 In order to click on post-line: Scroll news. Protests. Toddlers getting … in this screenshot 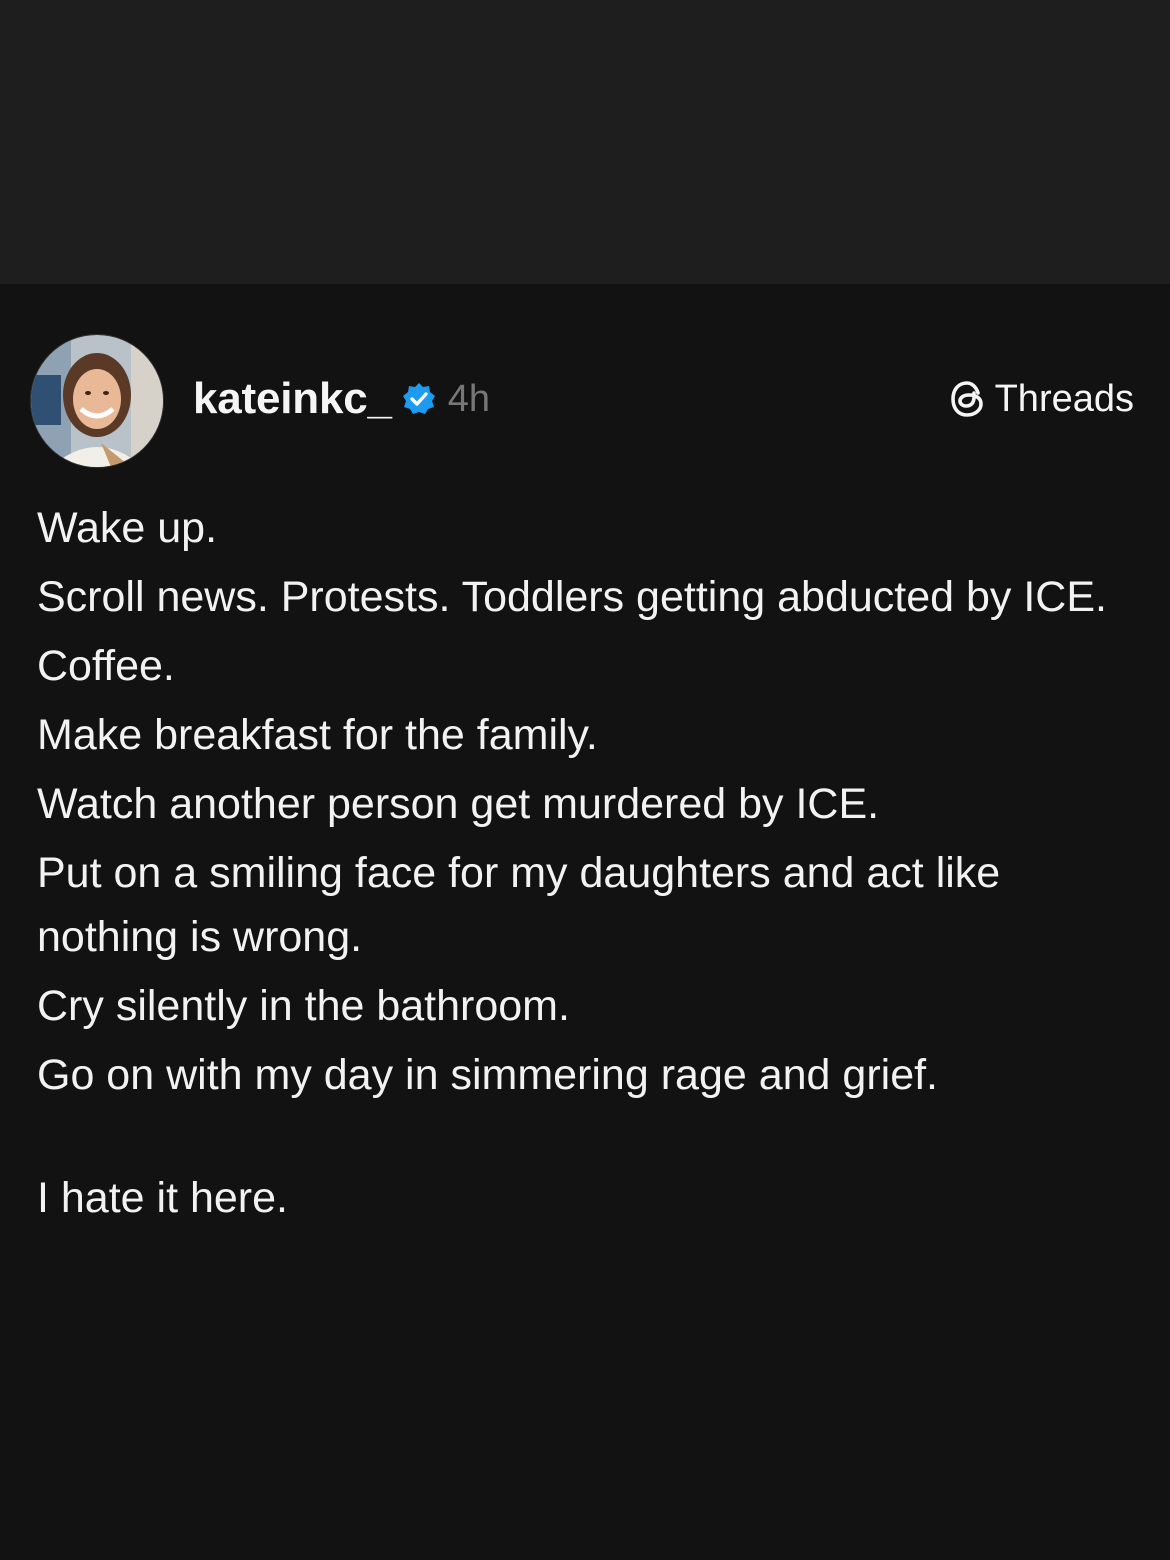, I will do `click(572, 597)`.